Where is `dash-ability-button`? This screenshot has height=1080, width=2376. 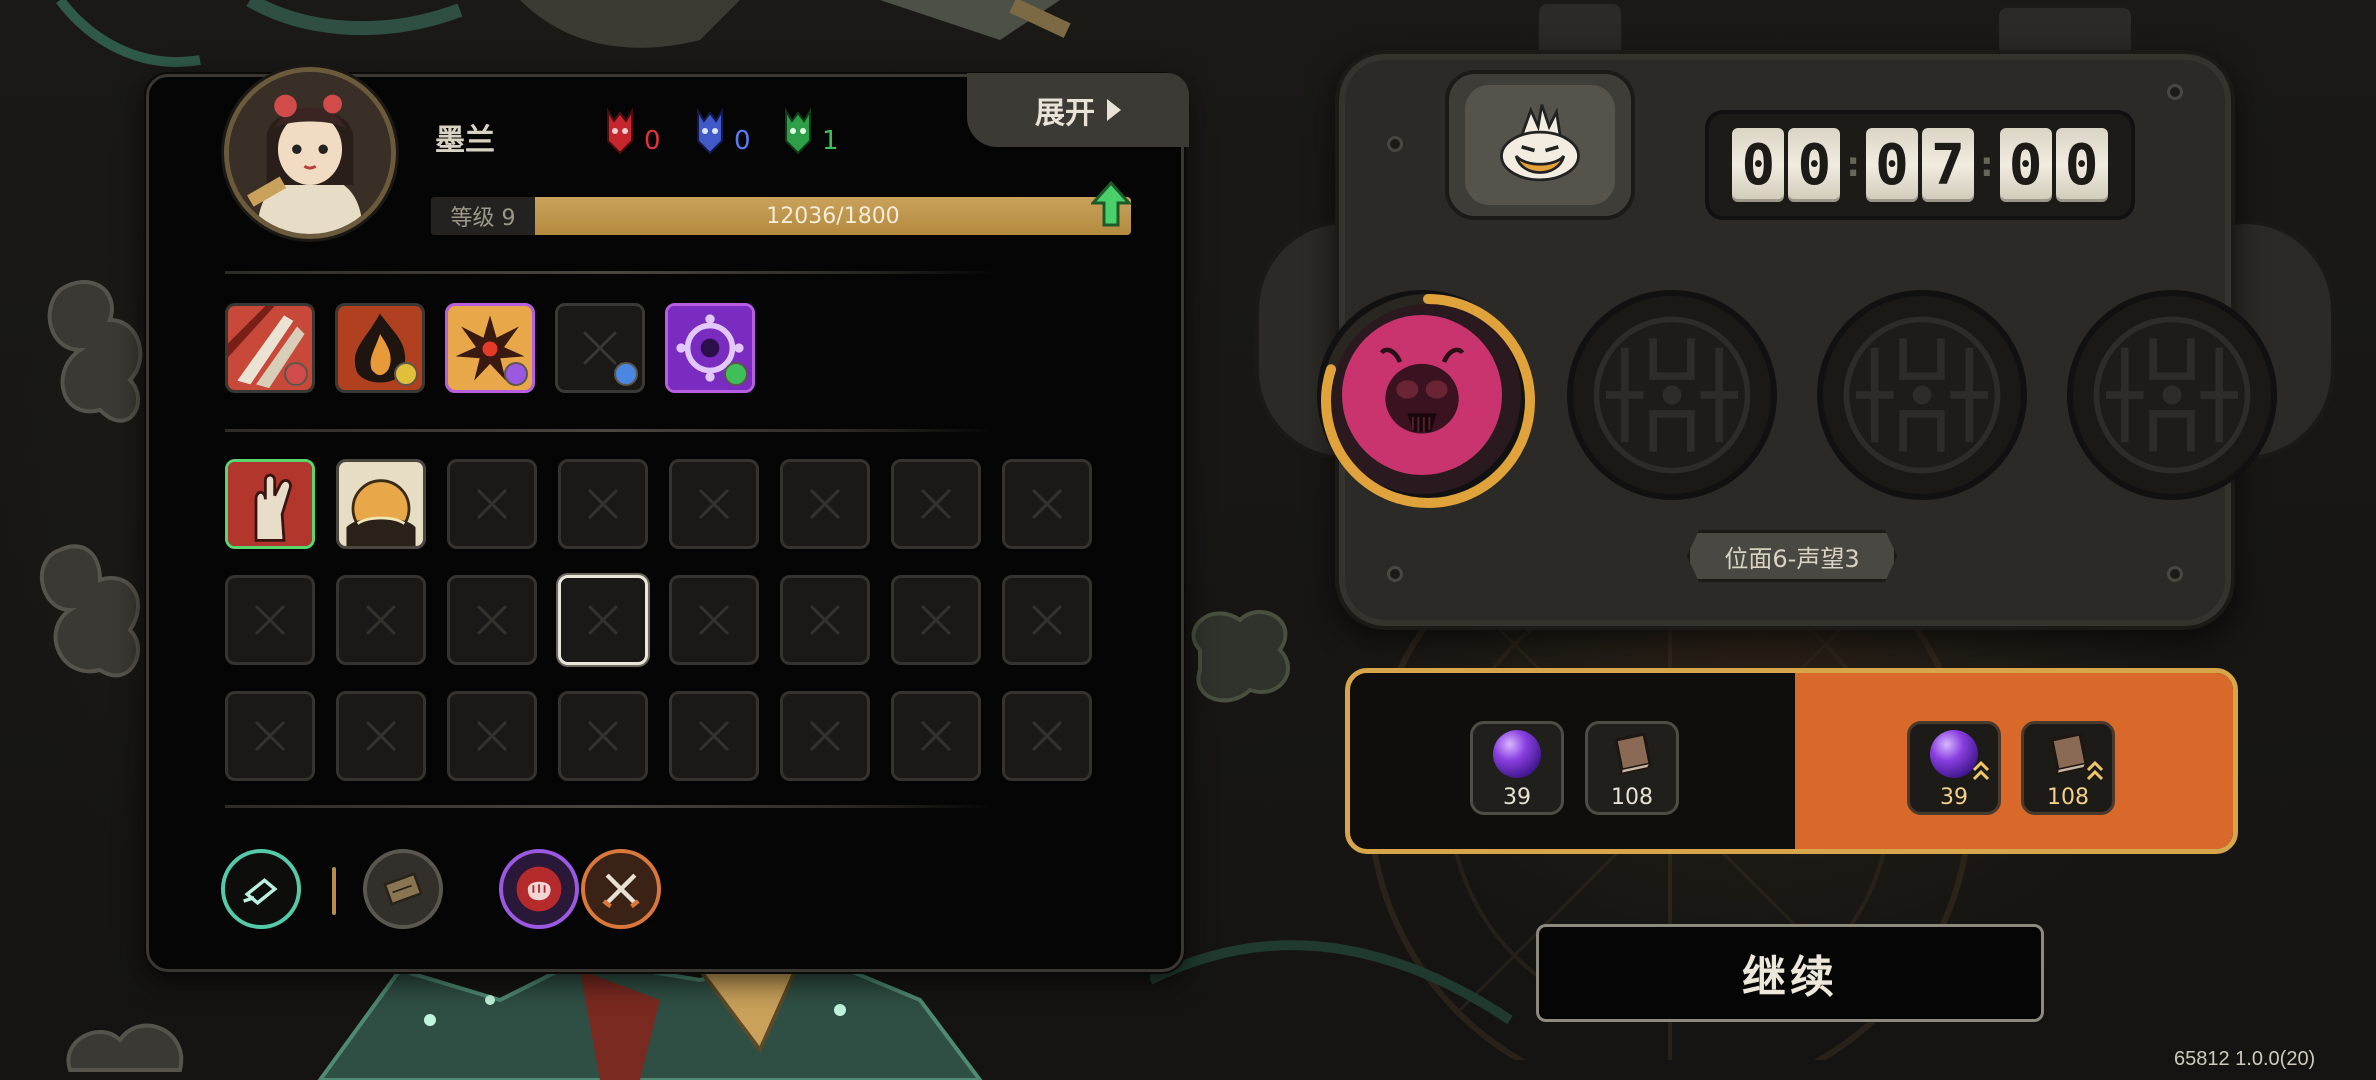
dash-ability-button is located at coordinates (261, 889).